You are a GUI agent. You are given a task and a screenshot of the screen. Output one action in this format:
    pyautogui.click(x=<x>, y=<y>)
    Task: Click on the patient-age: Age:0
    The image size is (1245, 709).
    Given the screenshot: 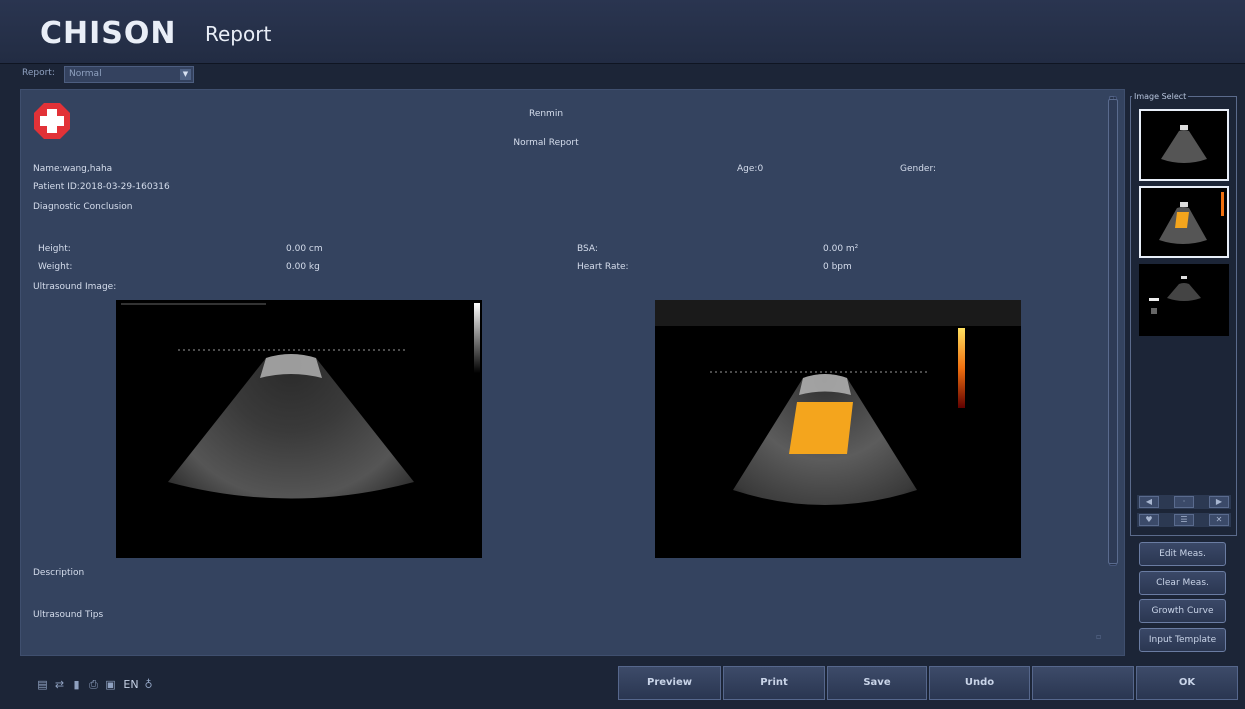 What is the action you would take?
    pyautogui.click(x=750, y=169)
    